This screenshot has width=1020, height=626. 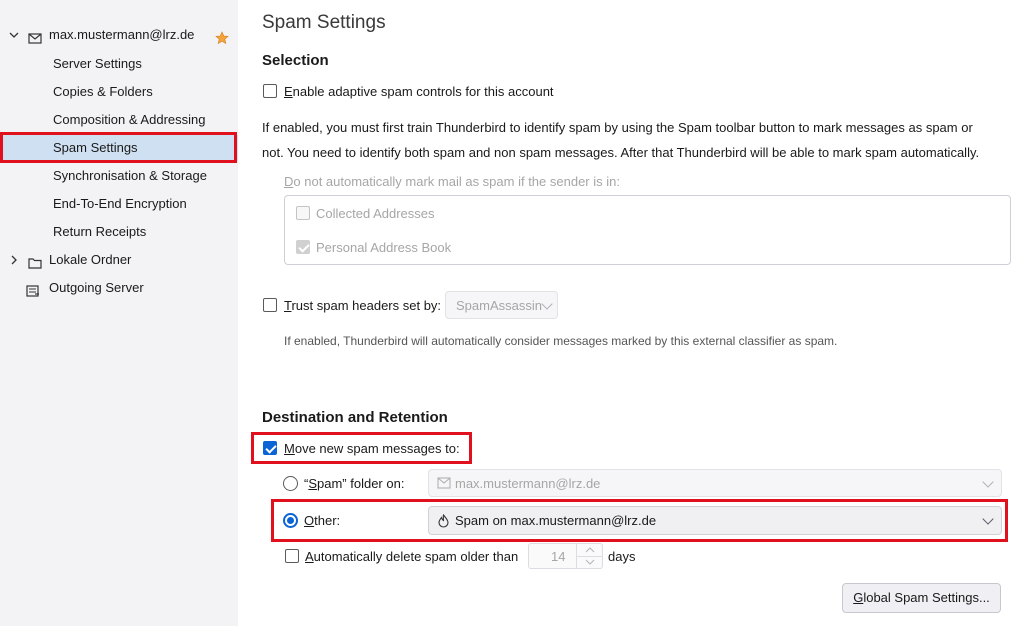 What do you see at coordinates (355, 417) in the screenshot?
I see `destination-heading: Destination and Retention` at bounding box center [355, 417].